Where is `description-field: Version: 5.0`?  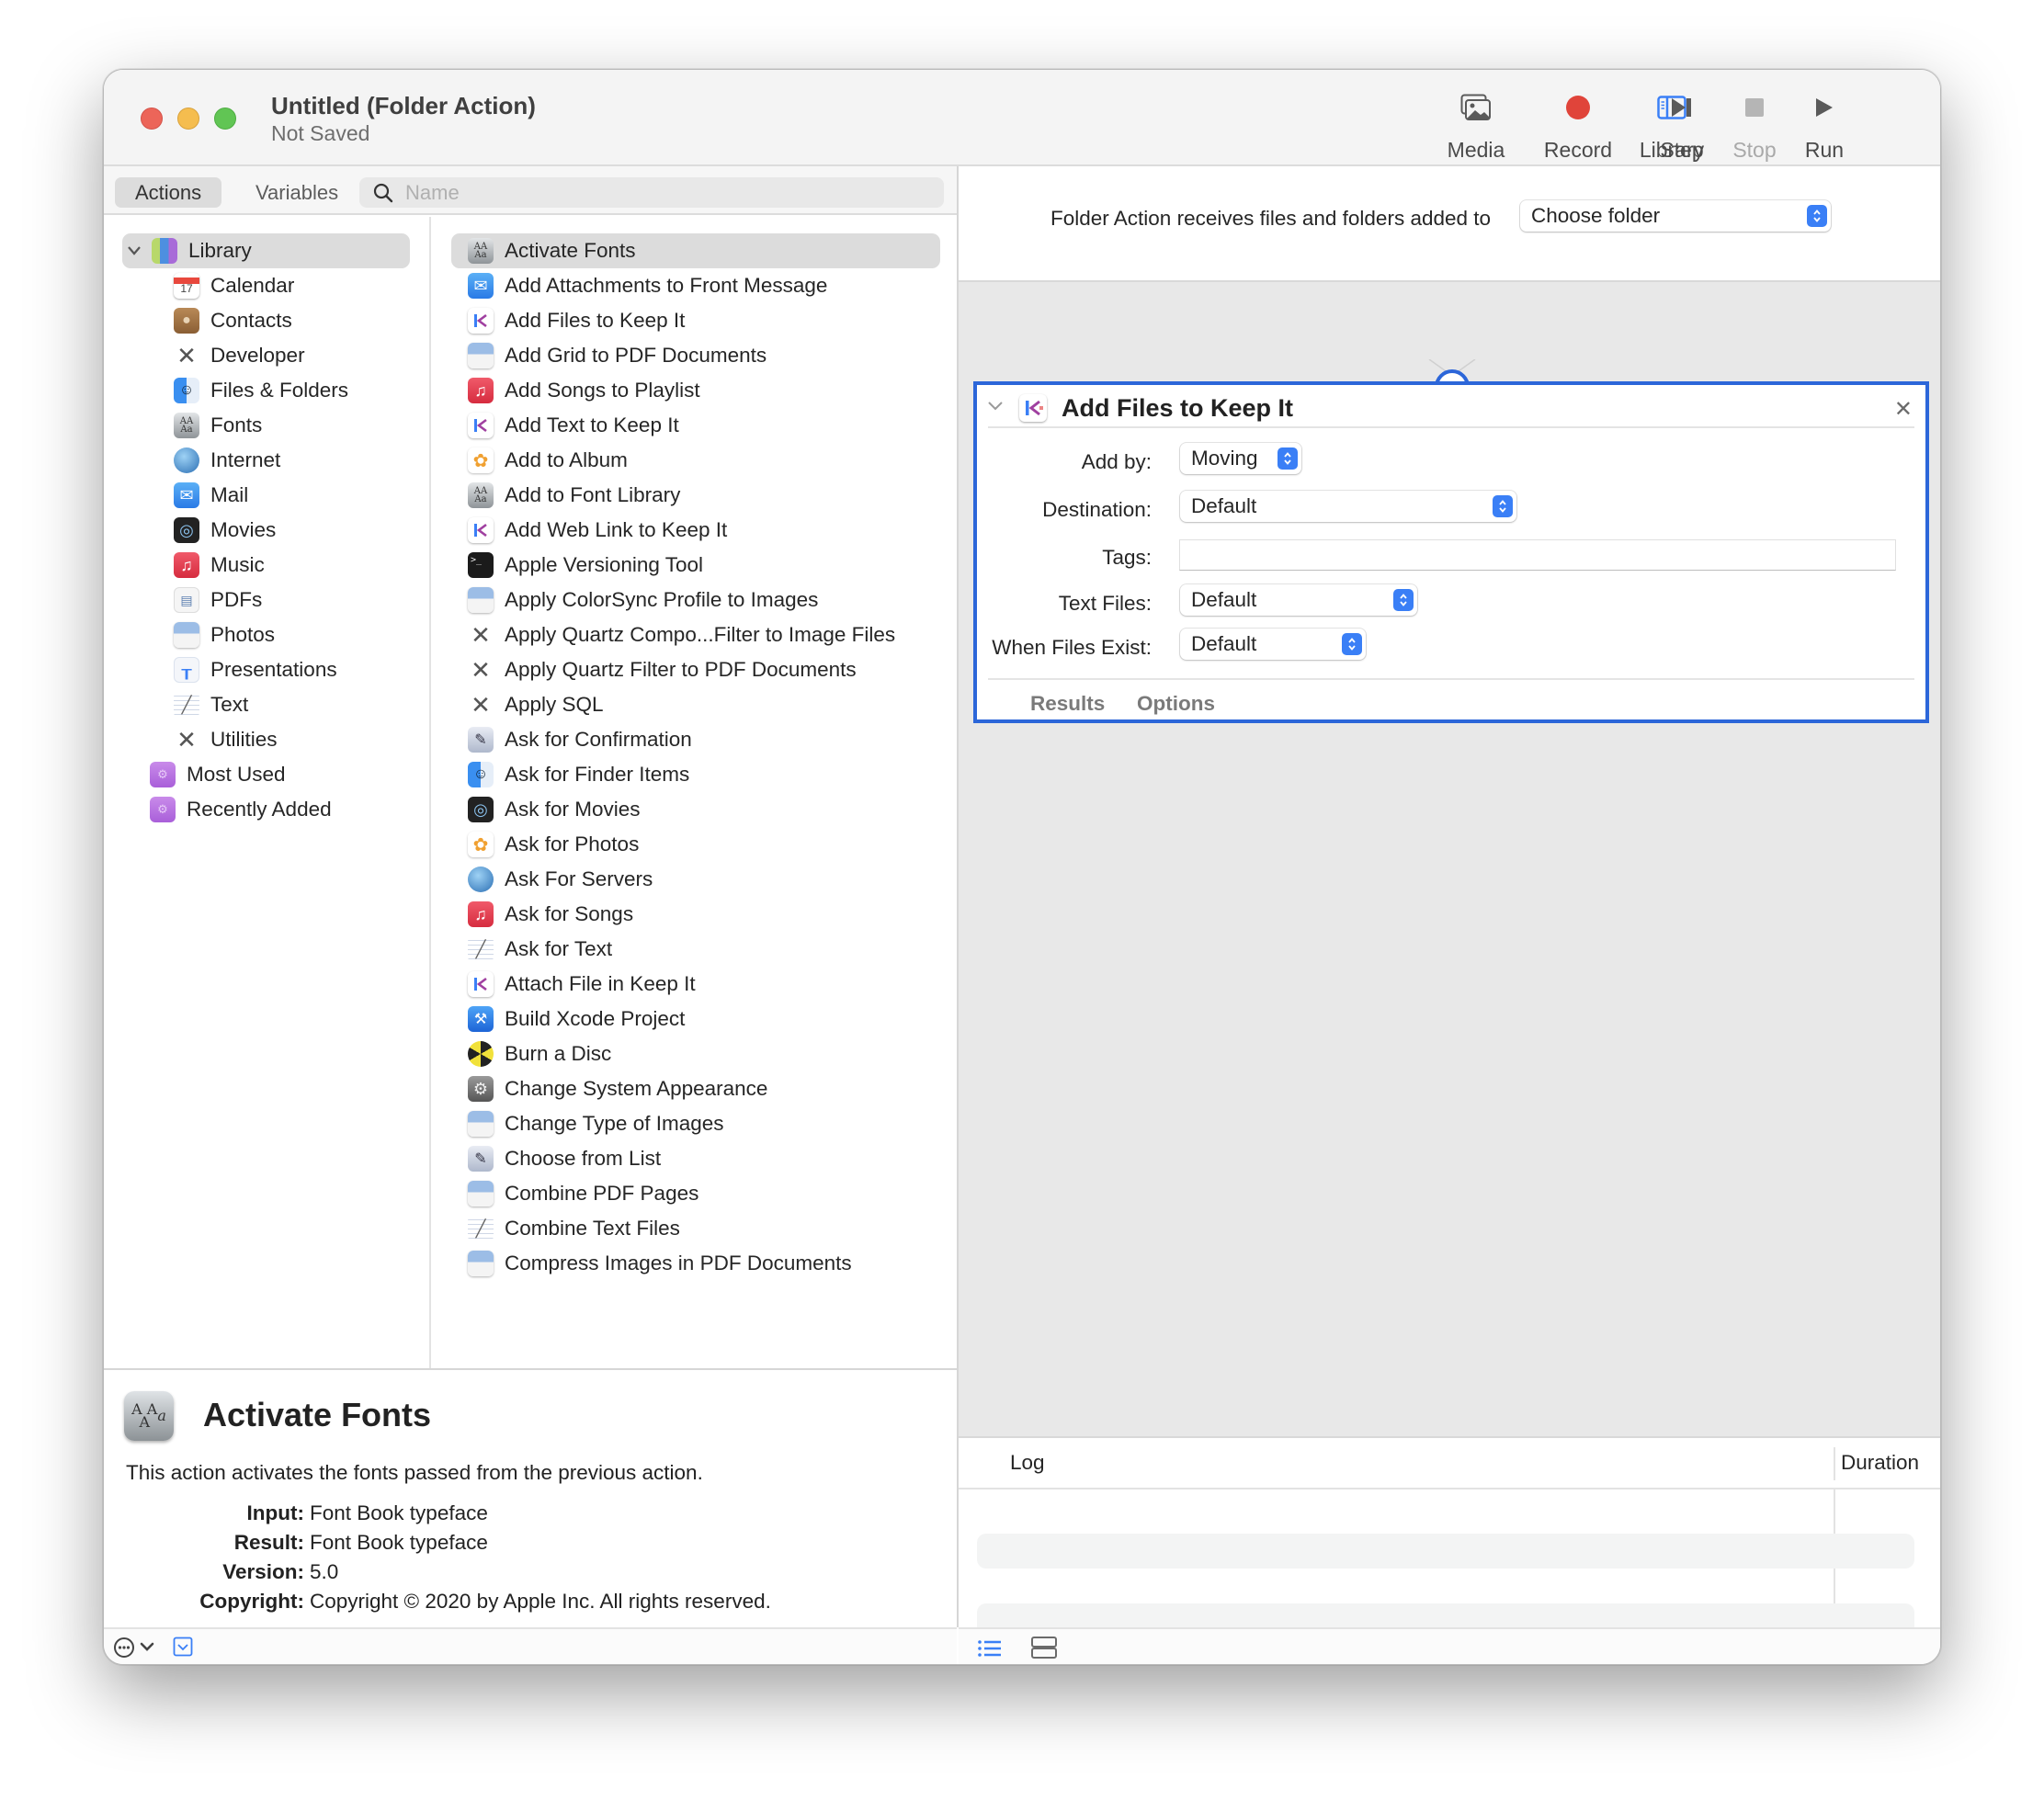
description-field: Version: 5.0 is located at coordinates (448, 1572).